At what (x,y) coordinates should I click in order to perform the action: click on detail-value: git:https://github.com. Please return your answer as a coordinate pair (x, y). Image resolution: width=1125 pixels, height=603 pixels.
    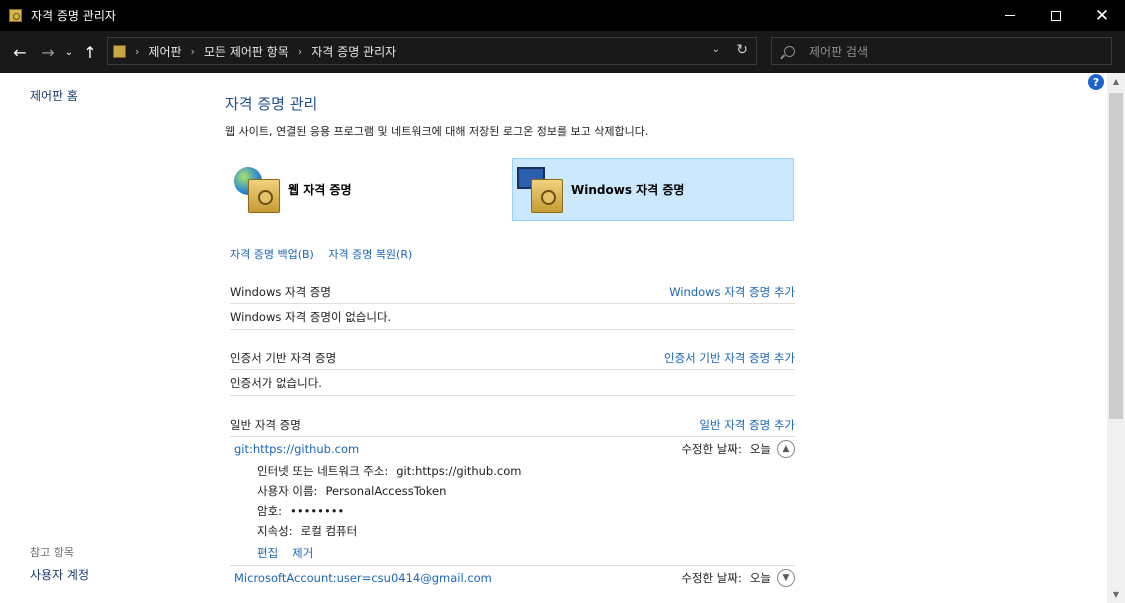
    Looking at the image, I should click on (459, 471).